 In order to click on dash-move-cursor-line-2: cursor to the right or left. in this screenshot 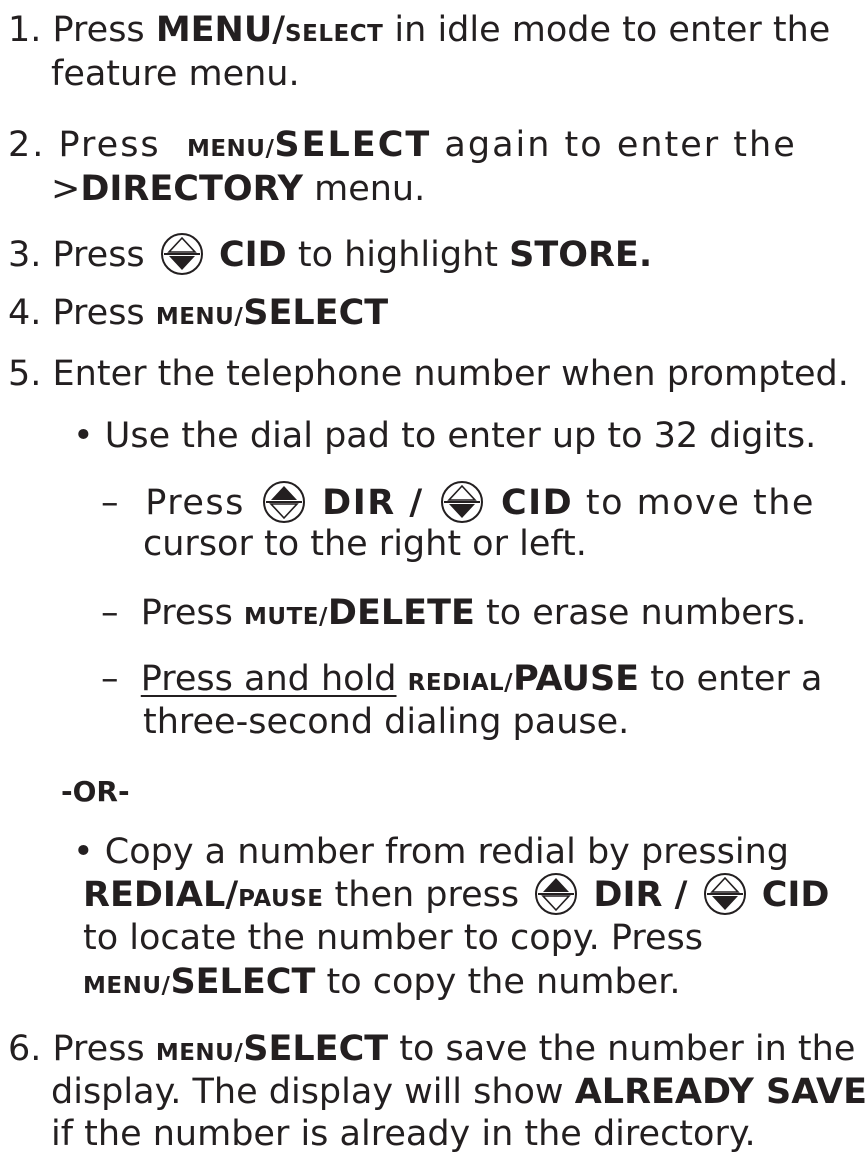, I will do `click(365, 544)`.